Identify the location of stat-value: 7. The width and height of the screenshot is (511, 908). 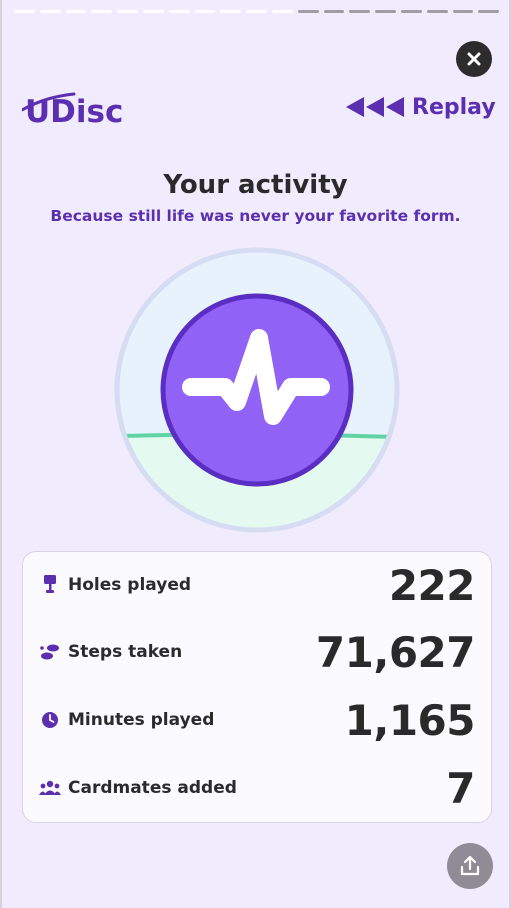
(460, 788).